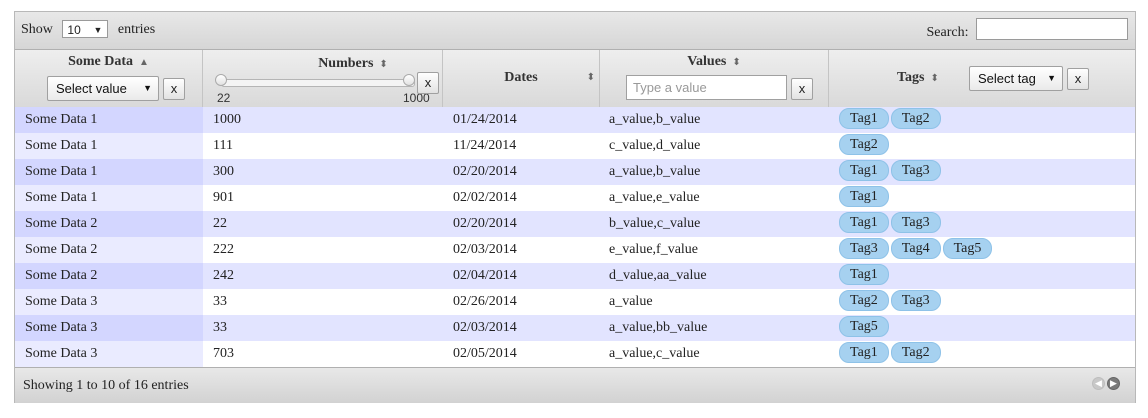 The height and width of the screenshot is (418, 1148). I want to click on tag-badge: Tag4, so click(915, 249).